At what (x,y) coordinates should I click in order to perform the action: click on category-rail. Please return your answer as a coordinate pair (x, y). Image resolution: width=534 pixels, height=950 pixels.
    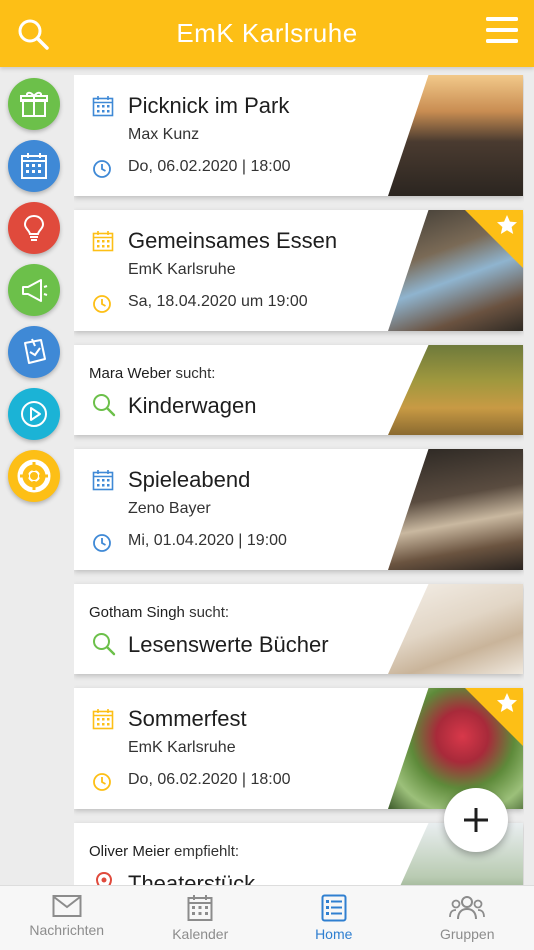
    Looking at the image, I should click on (34, 295).